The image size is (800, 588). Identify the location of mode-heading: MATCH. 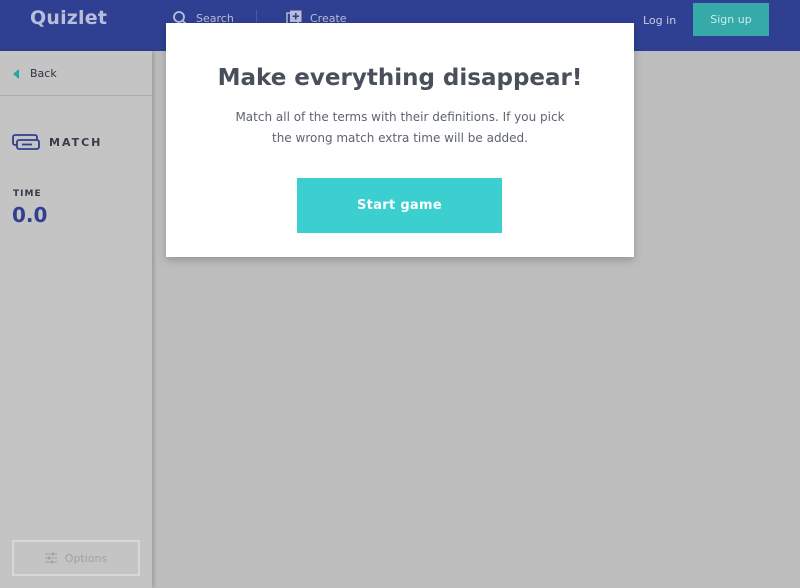
(57, 142).